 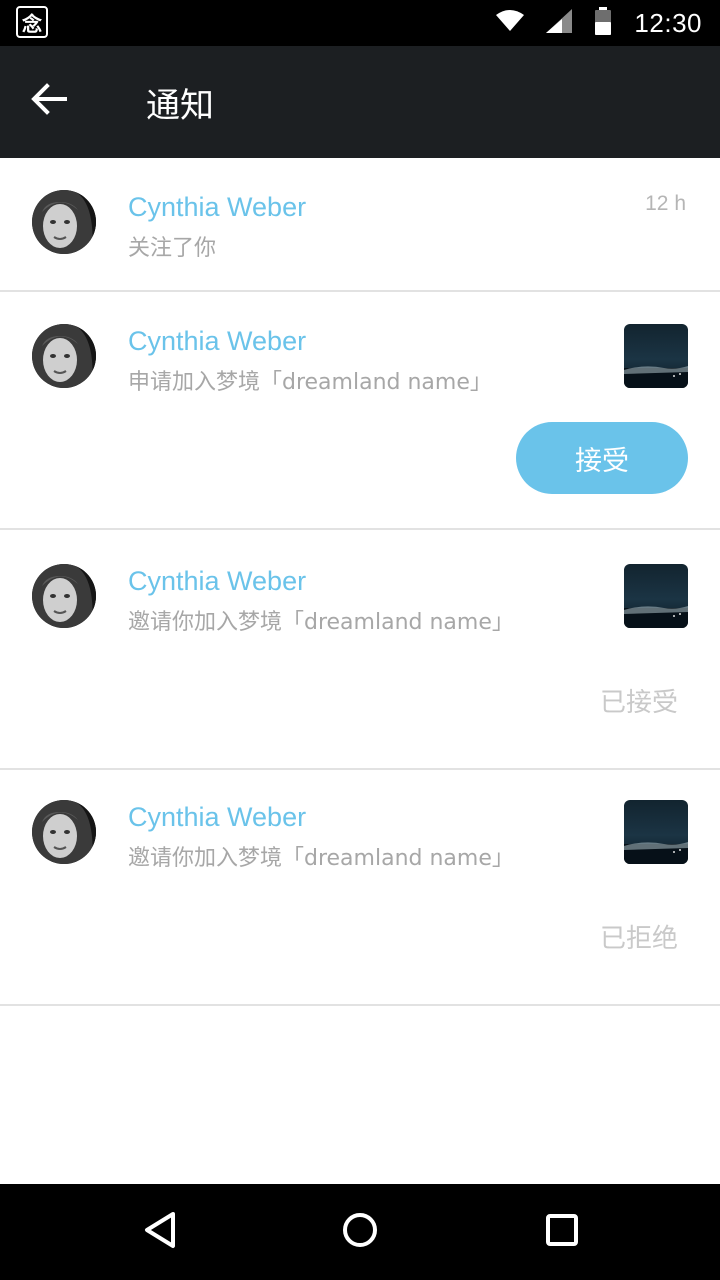 I want to click on notification-text: 申请加入梦境「dreamland name」, so click(x=310, y=382).